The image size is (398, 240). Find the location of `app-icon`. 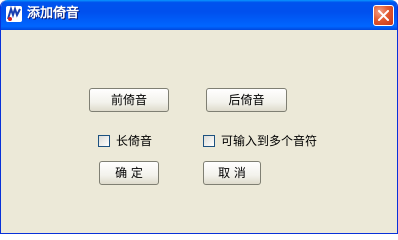

app-icon is located at coordinates (14, 14).